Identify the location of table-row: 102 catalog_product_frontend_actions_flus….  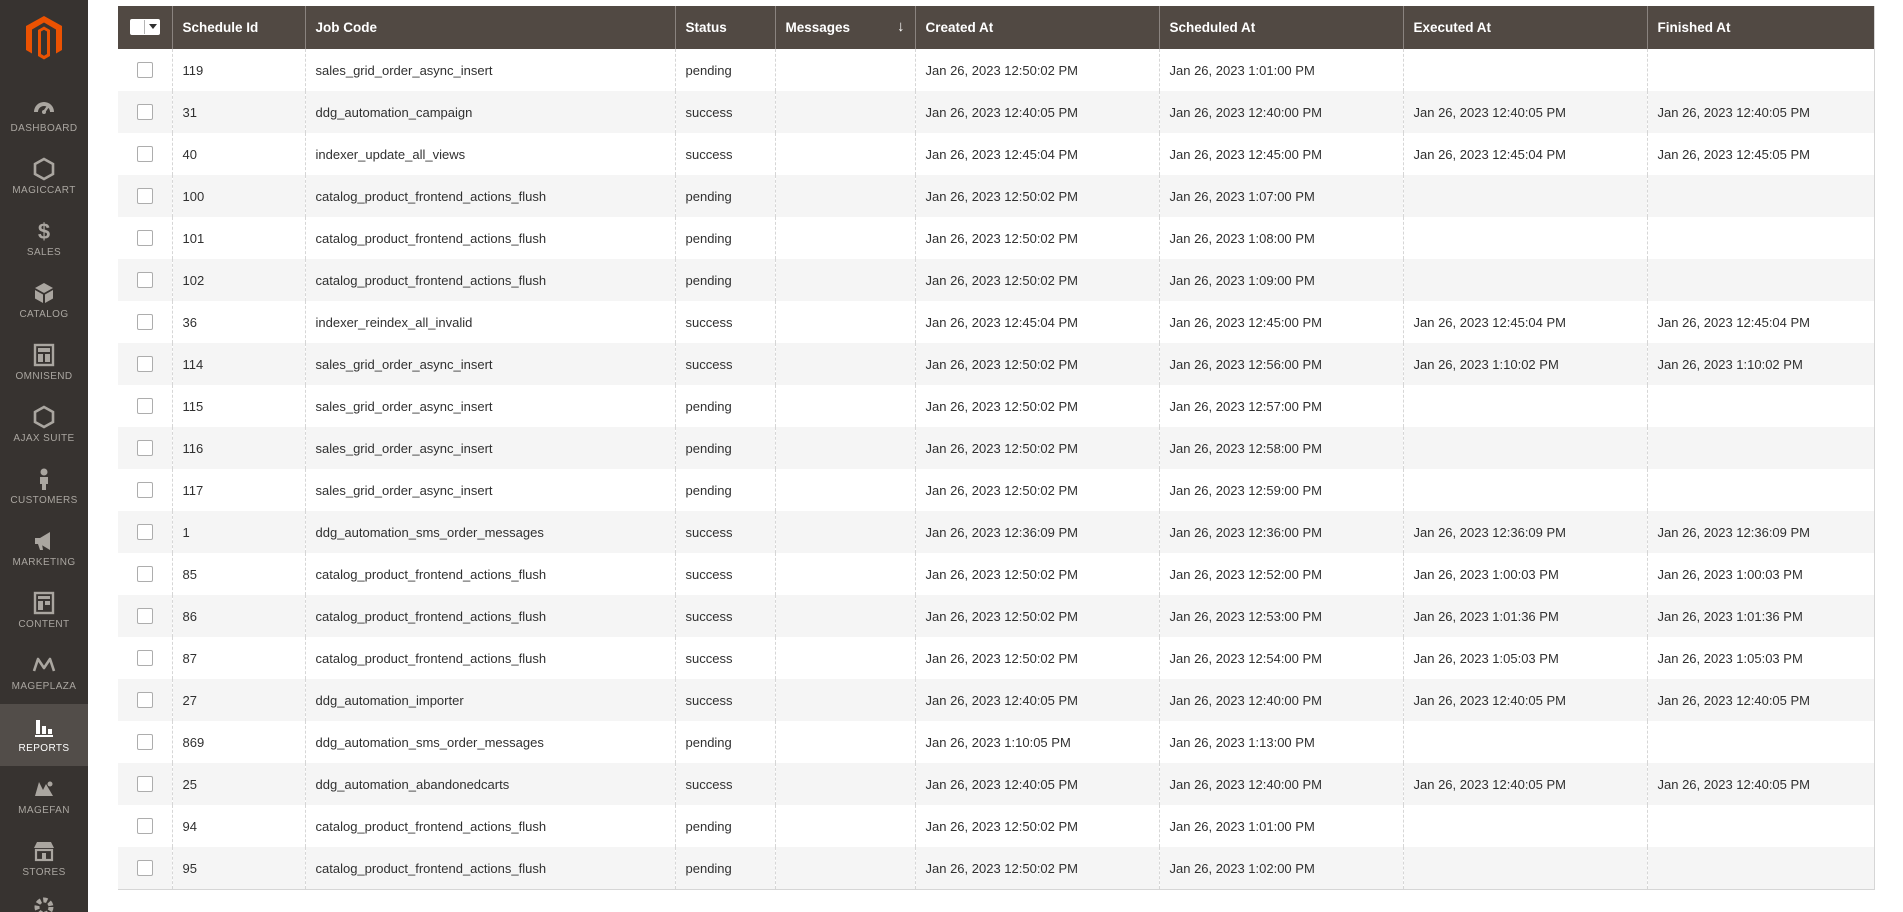
(996, 280).